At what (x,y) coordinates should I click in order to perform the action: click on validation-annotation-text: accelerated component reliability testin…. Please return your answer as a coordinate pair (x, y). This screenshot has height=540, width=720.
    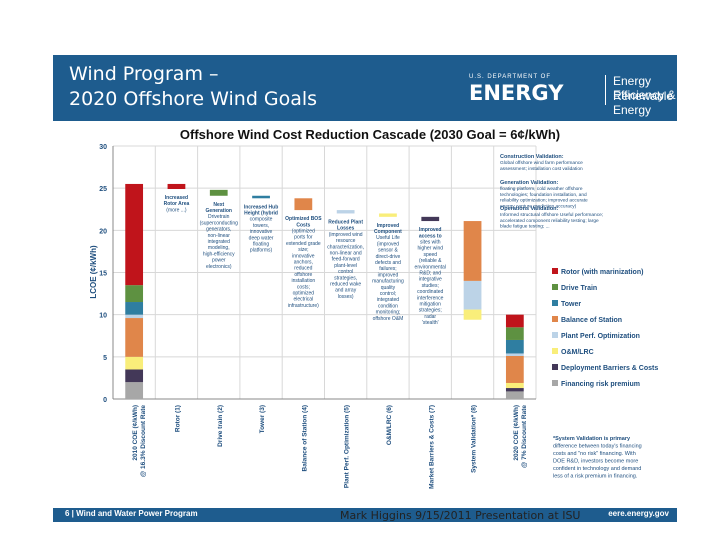
    Looking at the image, I should click on (549, 221).